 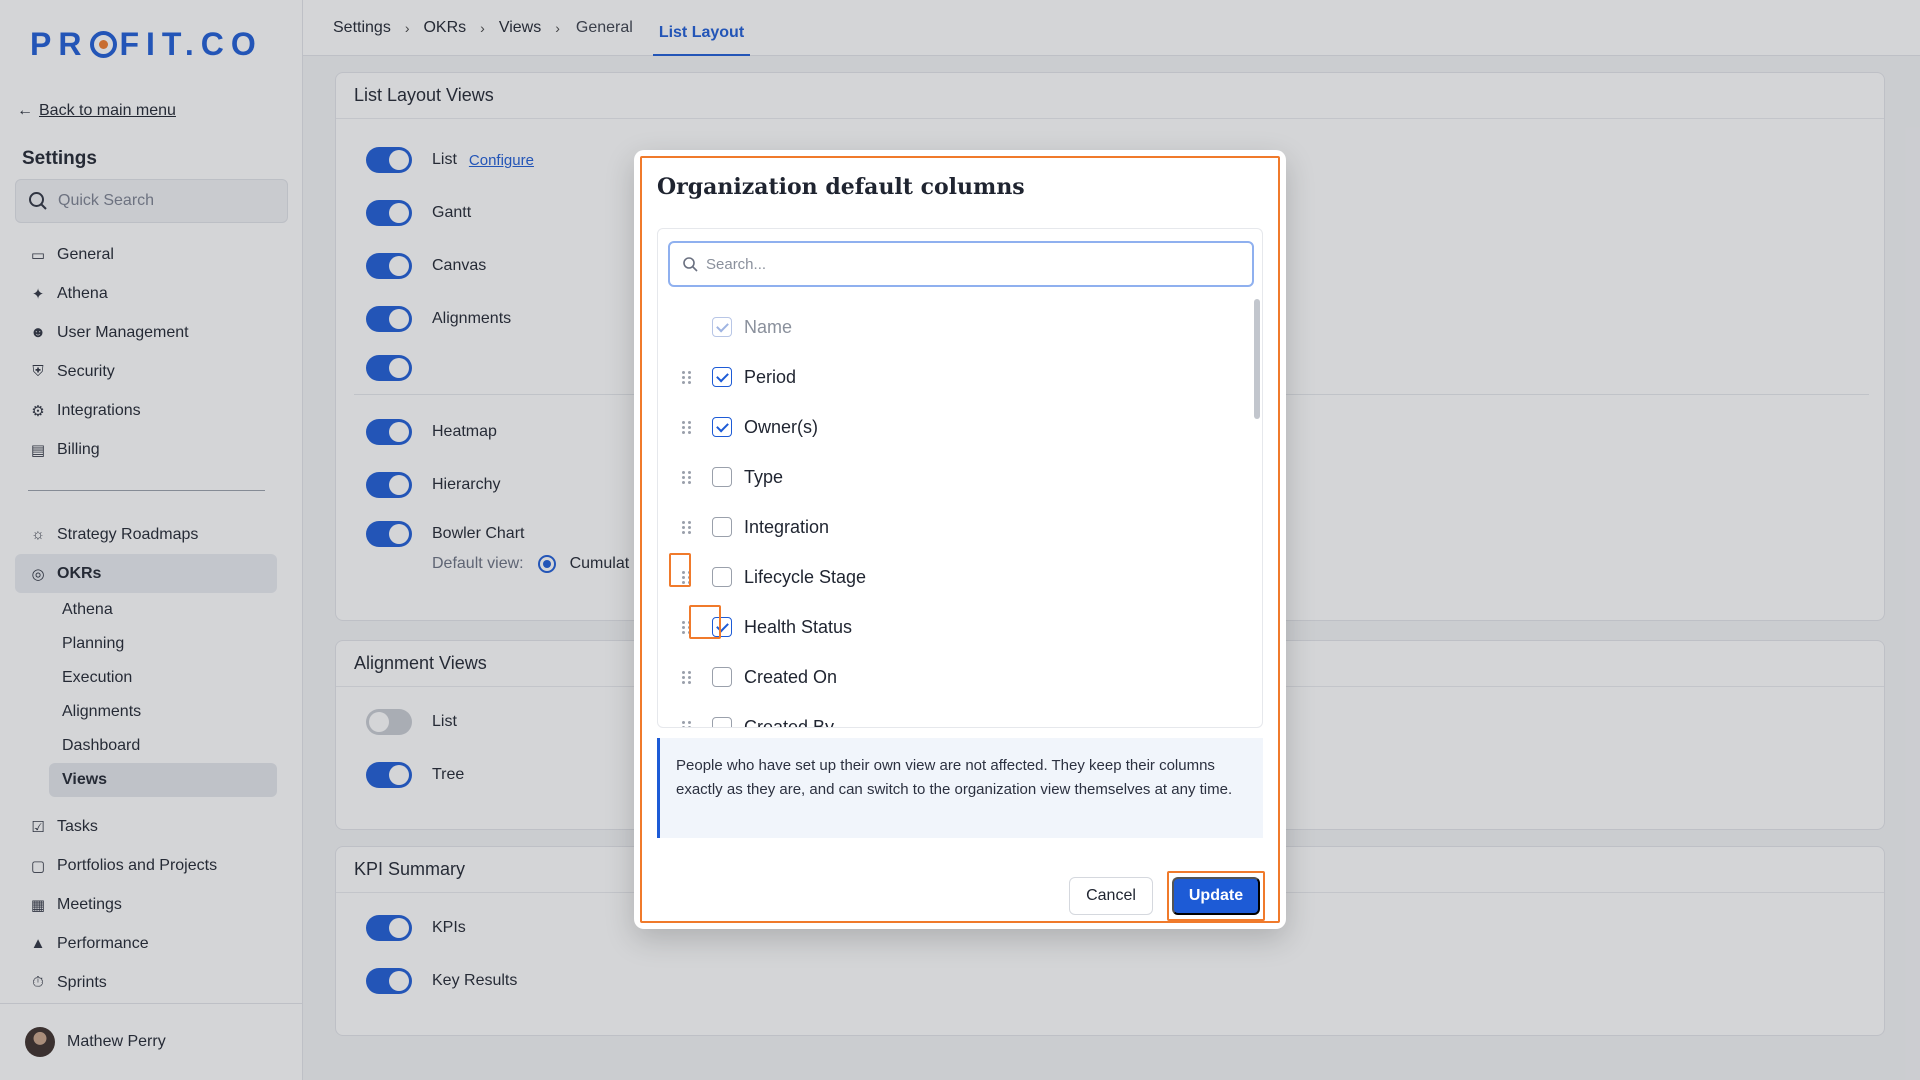 I want to click on list-scrollbar, so click(x=1257, y=359).